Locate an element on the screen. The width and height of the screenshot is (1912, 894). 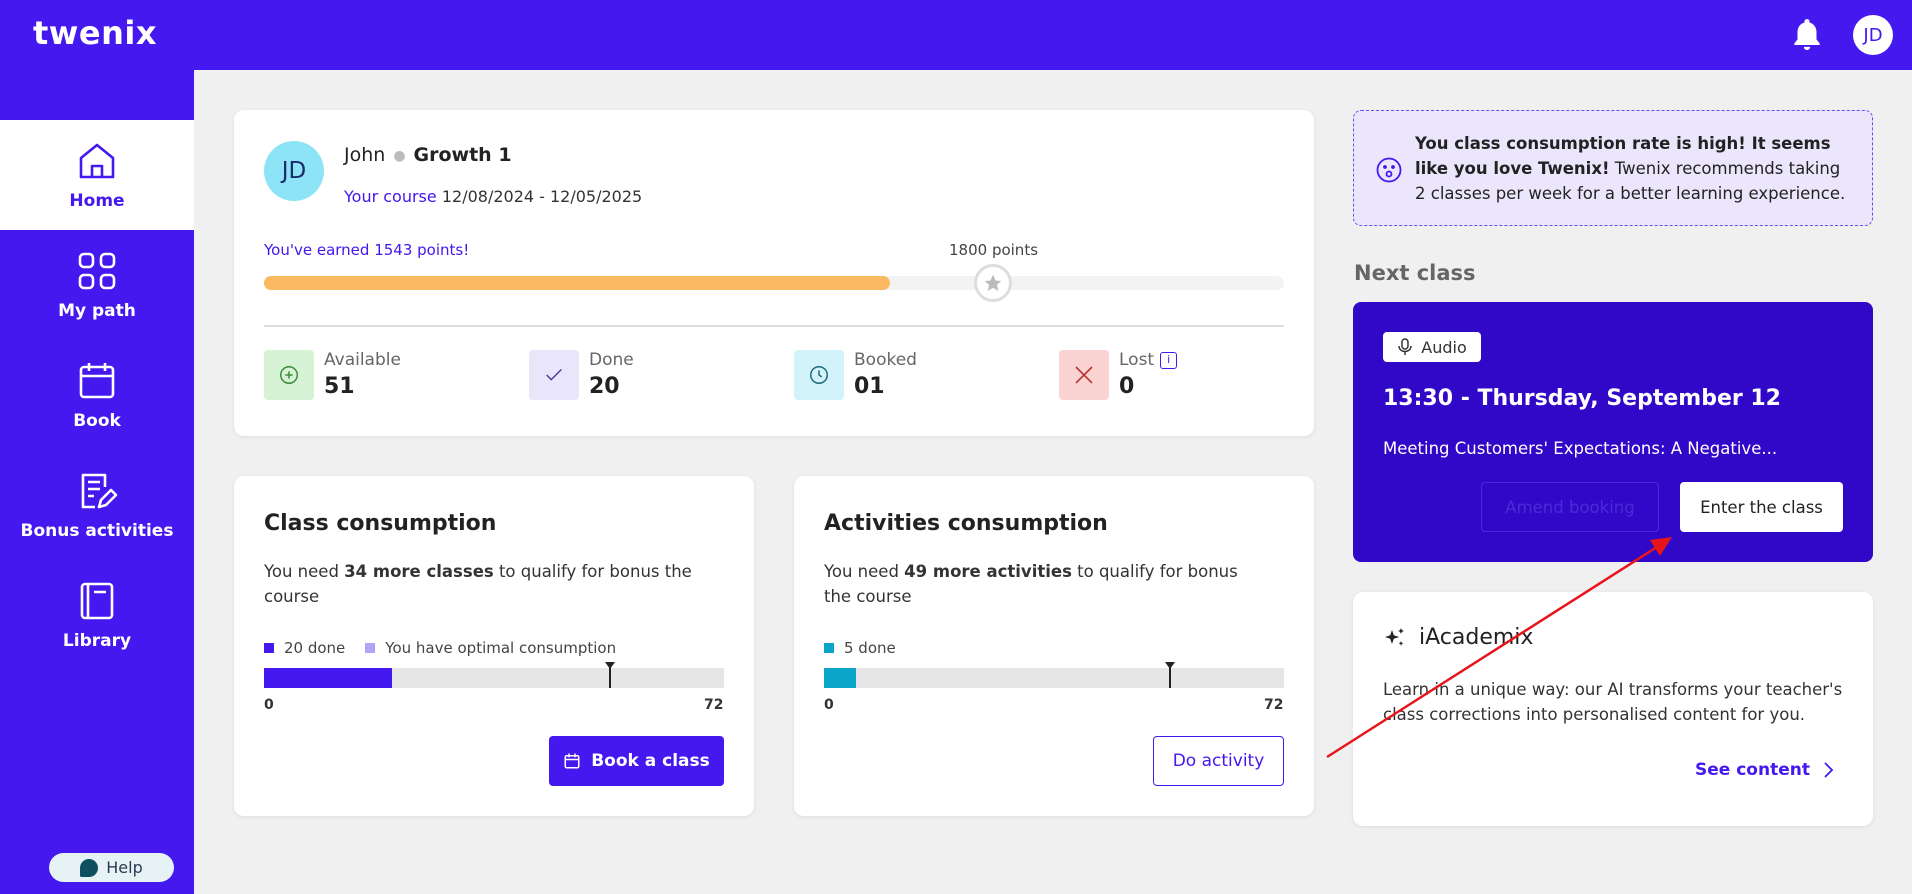
book-a-class-button: Book a class is located at coordinates (636, 761).